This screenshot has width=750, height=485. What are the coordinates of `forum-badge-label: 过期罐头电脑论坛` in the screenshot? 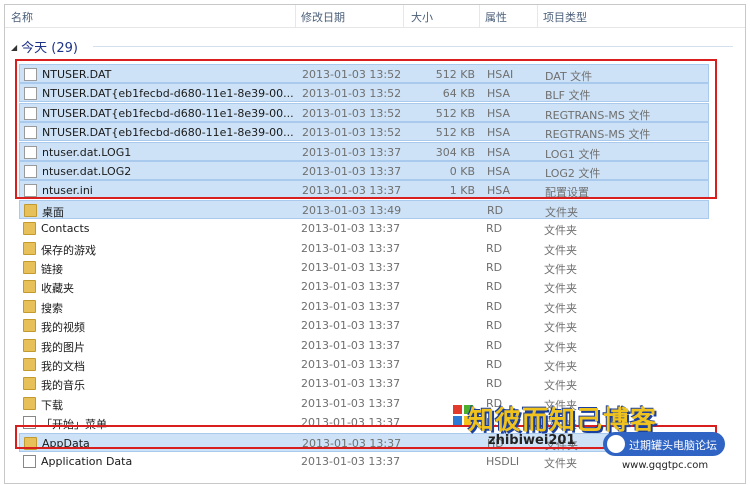 It's located at (673, 445).